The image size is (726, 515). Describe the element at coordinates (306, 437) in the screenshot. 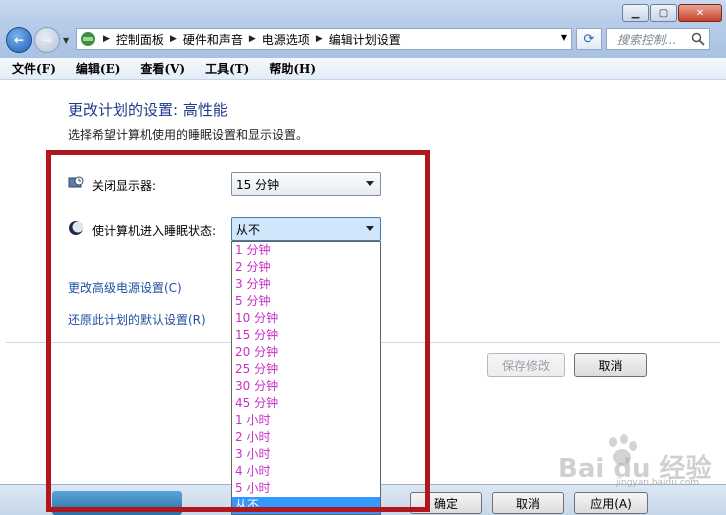

I see `sleep-option: 2 小时` at that location.